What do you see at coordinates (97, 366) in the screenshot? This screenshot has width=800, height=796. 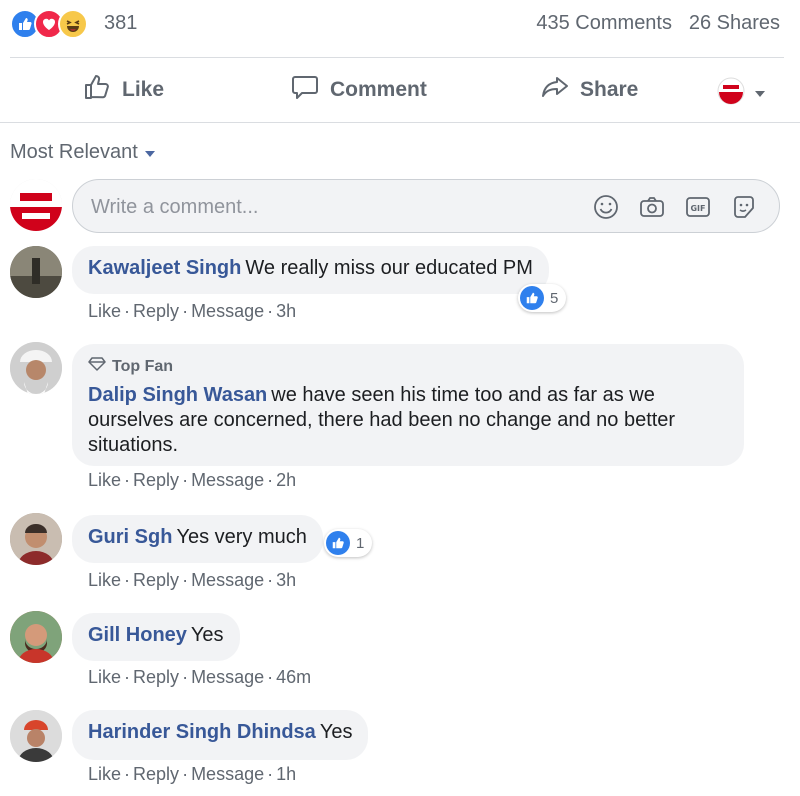 I see `diamond-icon` at bounding box center [97, 366].